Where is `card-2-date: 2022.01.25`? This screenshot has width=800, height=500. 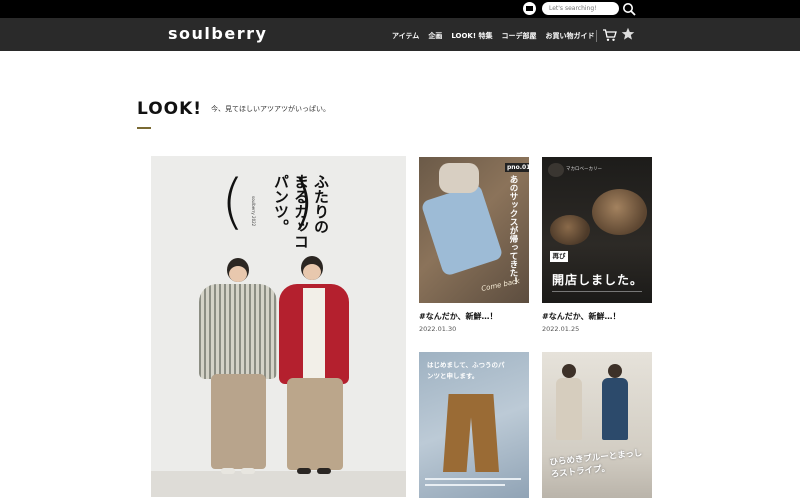
card-2-date: 2022.01.25 is located at coordinates (561, 329).